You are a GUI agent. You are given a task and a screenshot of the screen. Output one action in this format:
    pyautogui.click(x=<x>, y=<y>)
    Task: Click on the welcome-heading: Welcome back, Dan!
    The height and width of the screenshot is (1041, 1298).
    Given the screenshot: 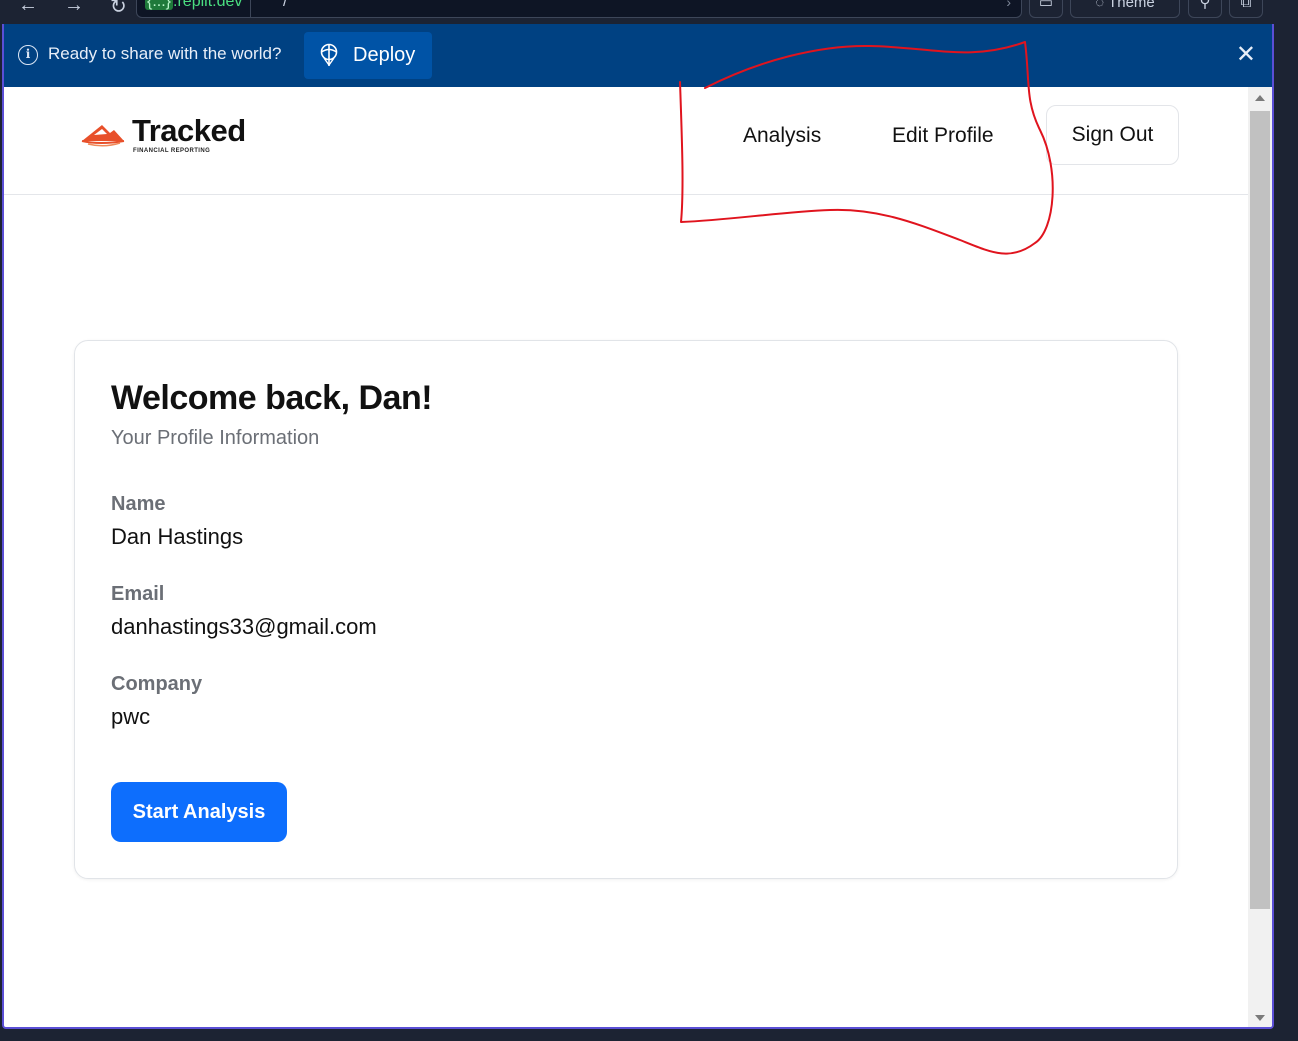 What is the action you would take?
    pyautogui.click(x=272, y=398)
    